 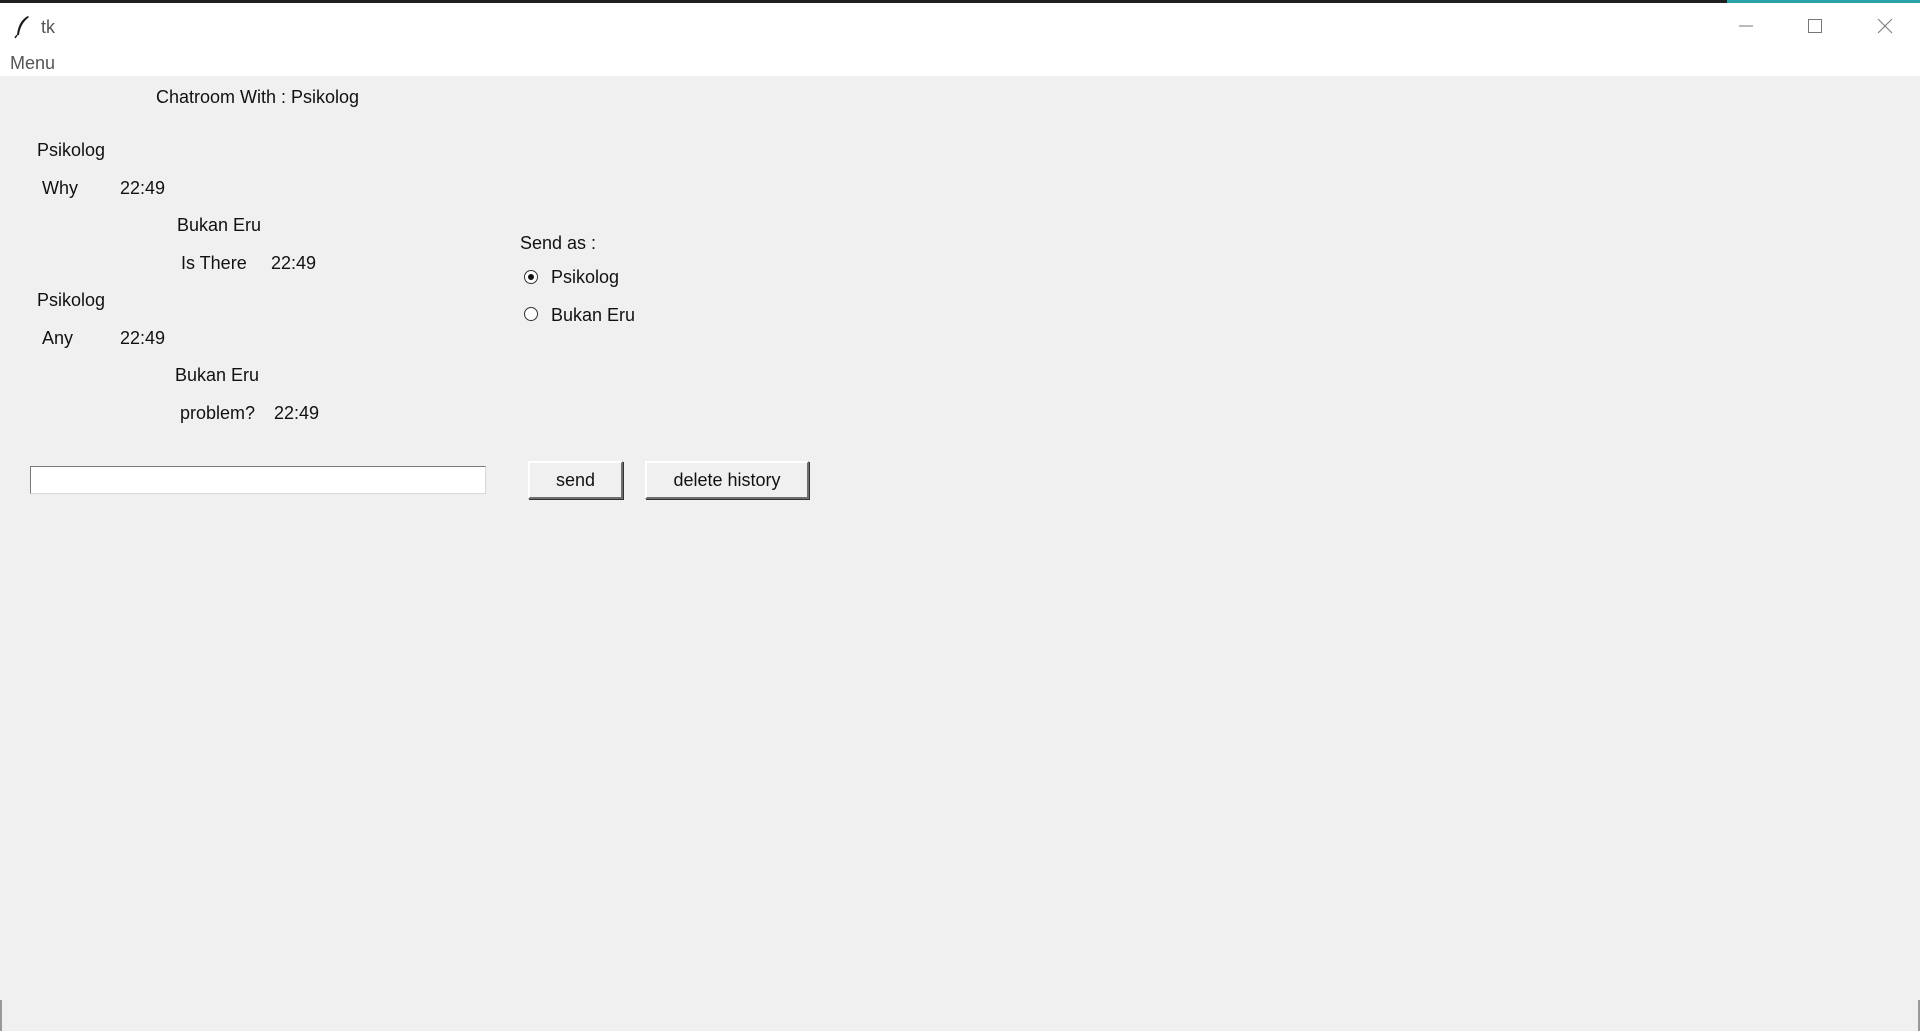 What do you see at coordinates (960, 26) in the screenshot?
I see `title-bar: tk` at bounding box center [960, 26].